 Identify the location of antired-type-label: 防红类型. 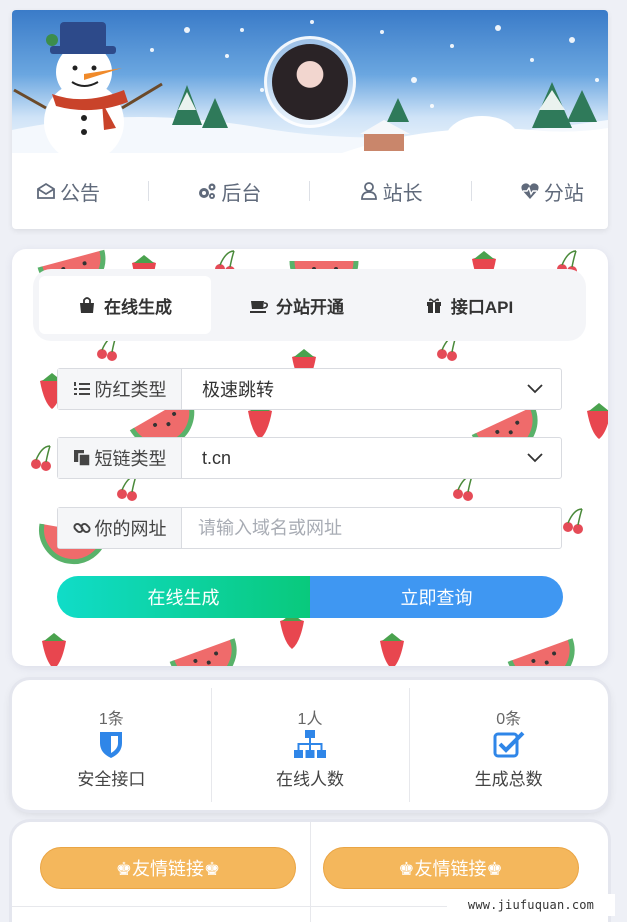
(130, 390).